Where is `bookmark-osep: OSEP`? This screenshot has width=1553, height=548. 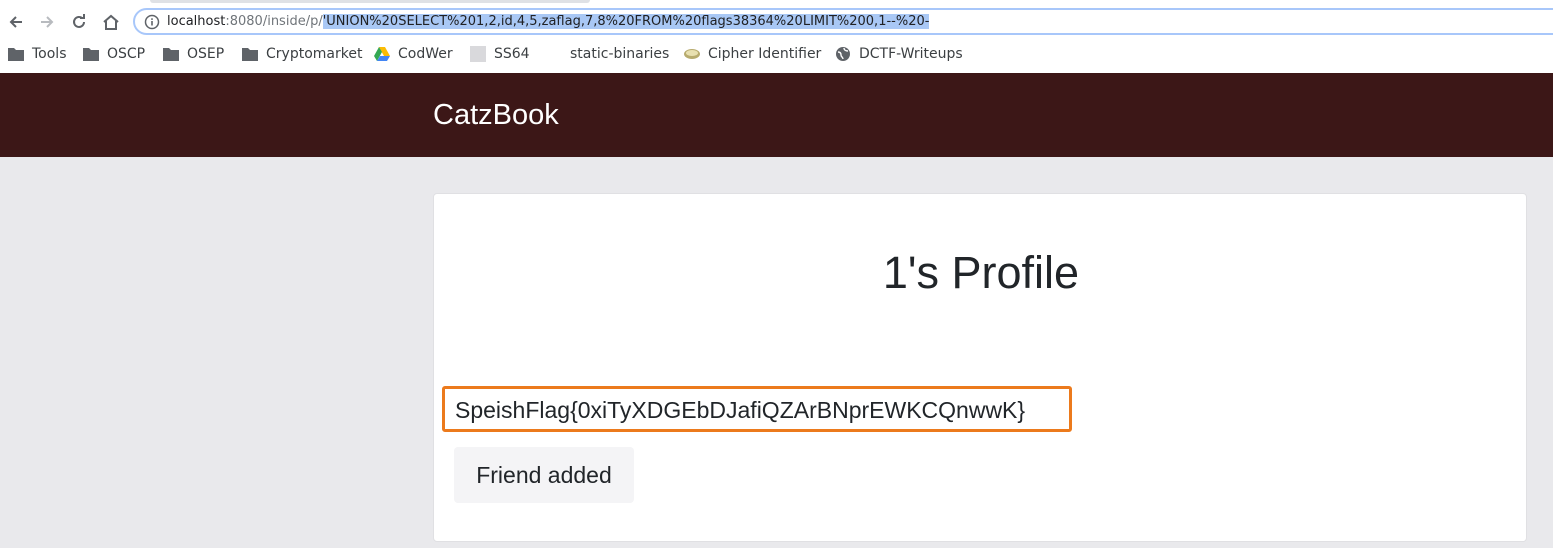
bookmark-osep: OSEP is located at coordinates (193, 54).